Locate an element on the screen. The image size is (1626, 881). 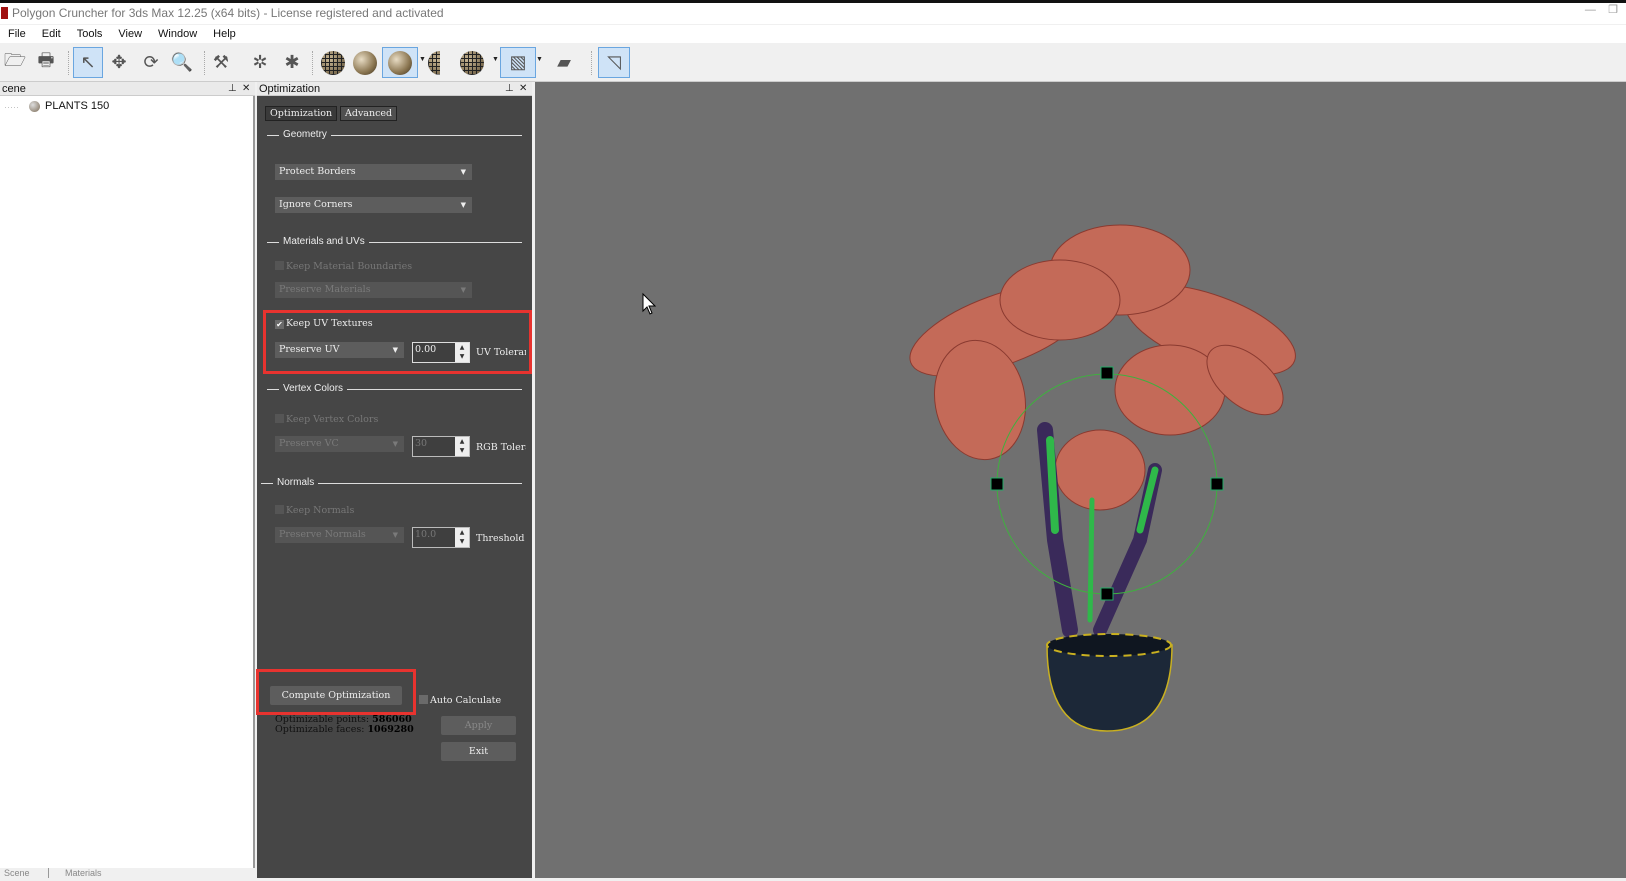
tab-advanced: Advanced is located at coordinates (369, 113).